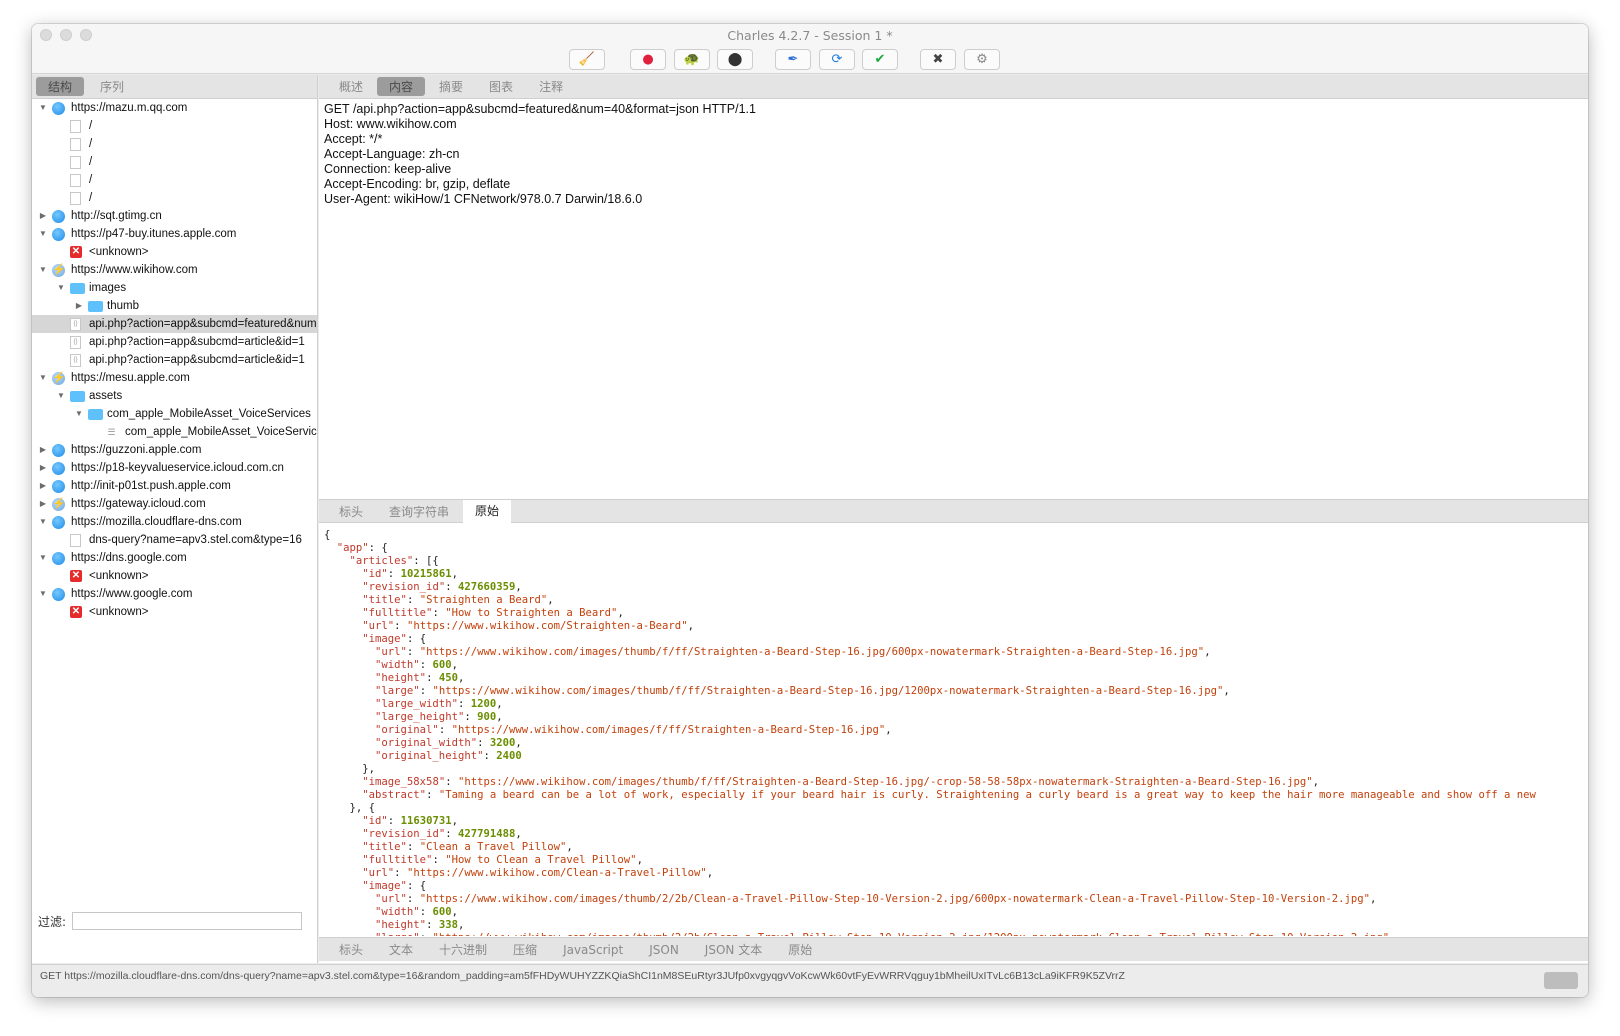 The width and height of the screenshot is (1620, 1036). I want to click on response-view-tabs: 标头 文本 十六进制 压缩 JavaScript JSON JSON 文本 原始, so click(953, 949).